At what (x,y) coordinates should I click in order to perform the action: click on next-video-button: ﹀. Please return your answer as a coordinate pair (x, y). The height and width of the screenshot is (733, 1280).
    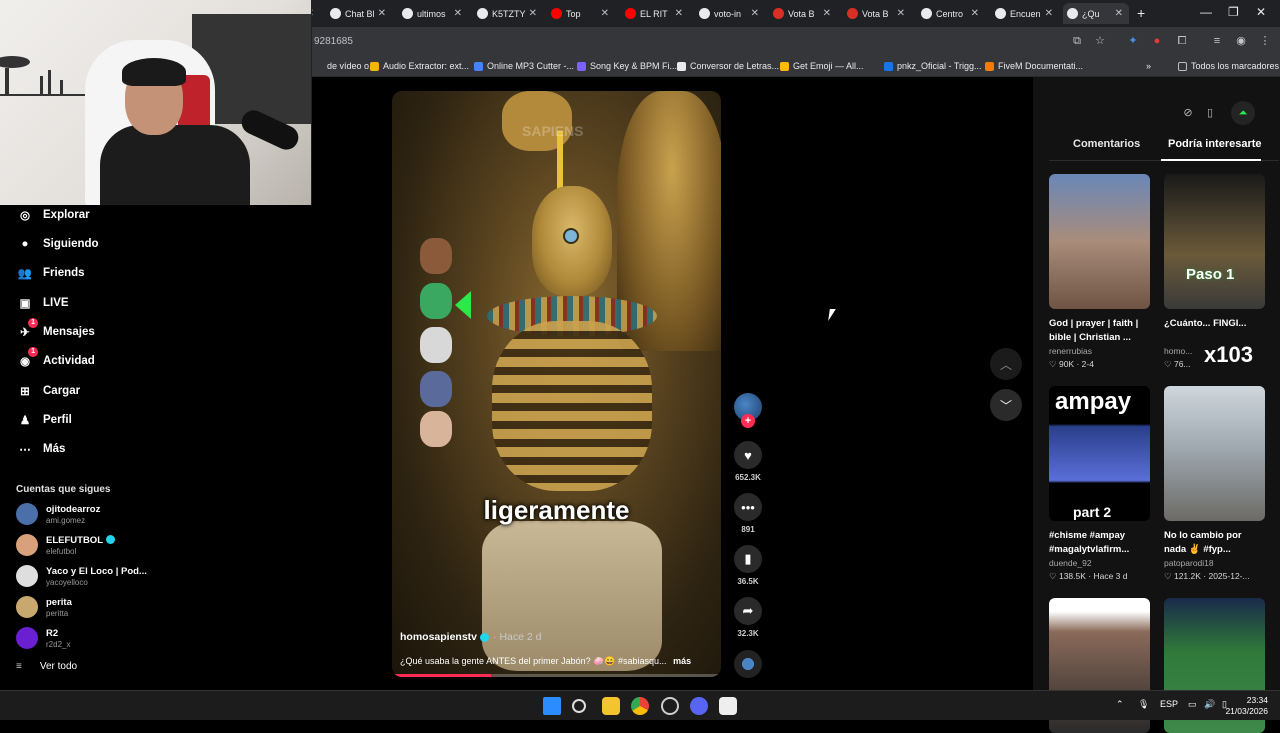
    Looking at the image, I should click on (1006, 405).